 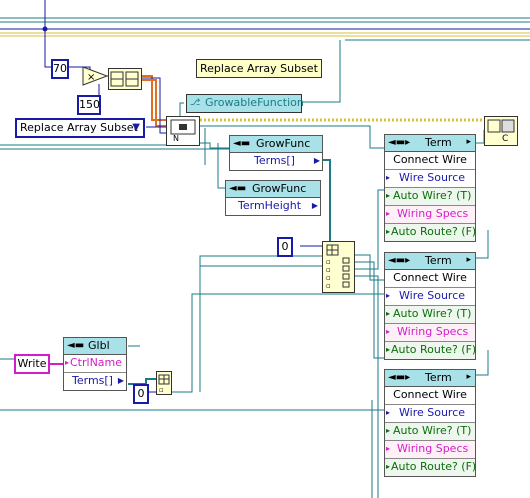 What do you see at coordinates (273, 198) in the screenshot?
I see `growfunc-termheight-property-node: ◄▬ GrowFunc TermHeight ▶` at bounding box center [273, 198].